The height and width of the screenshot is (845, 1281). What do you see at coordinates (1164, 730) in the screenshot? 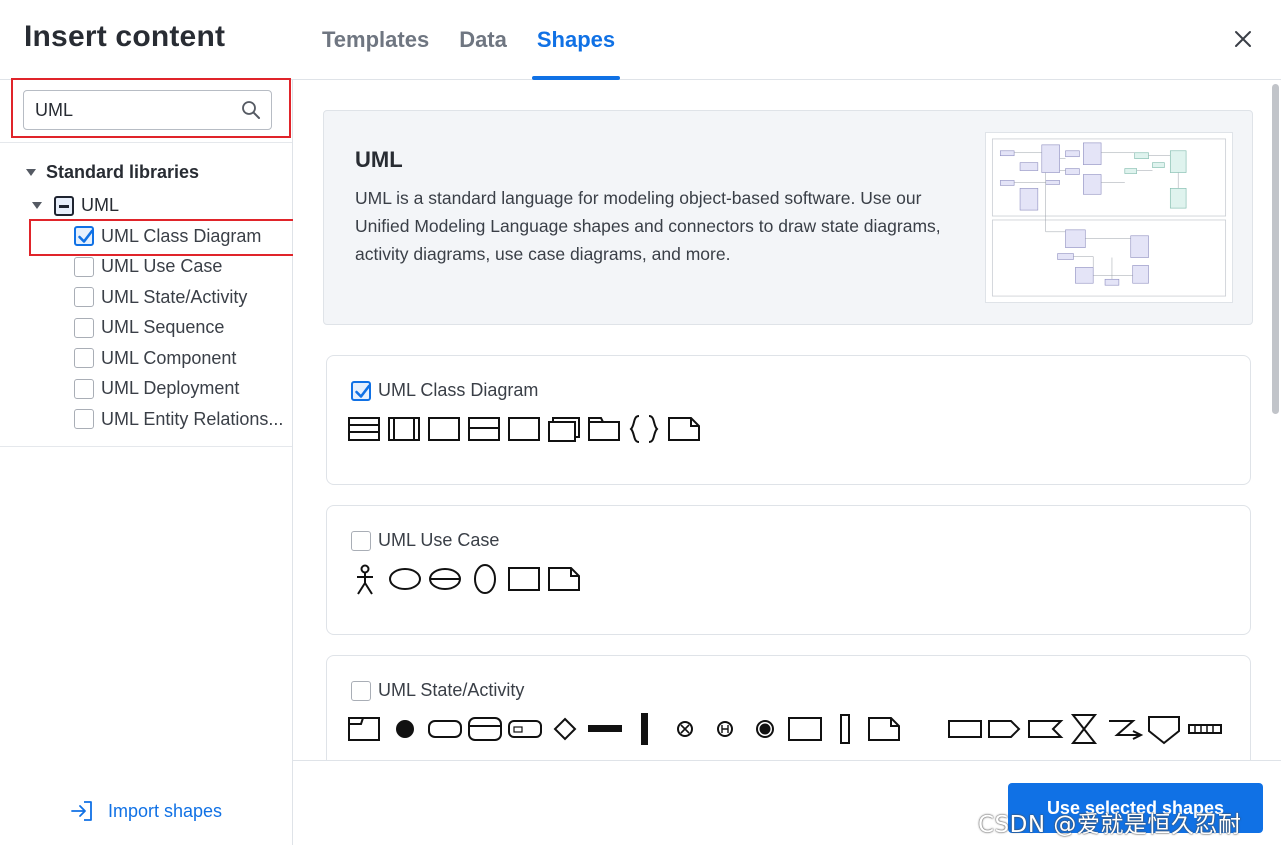
I see `pin-shield-icon` at bounding box center [1164, 730].